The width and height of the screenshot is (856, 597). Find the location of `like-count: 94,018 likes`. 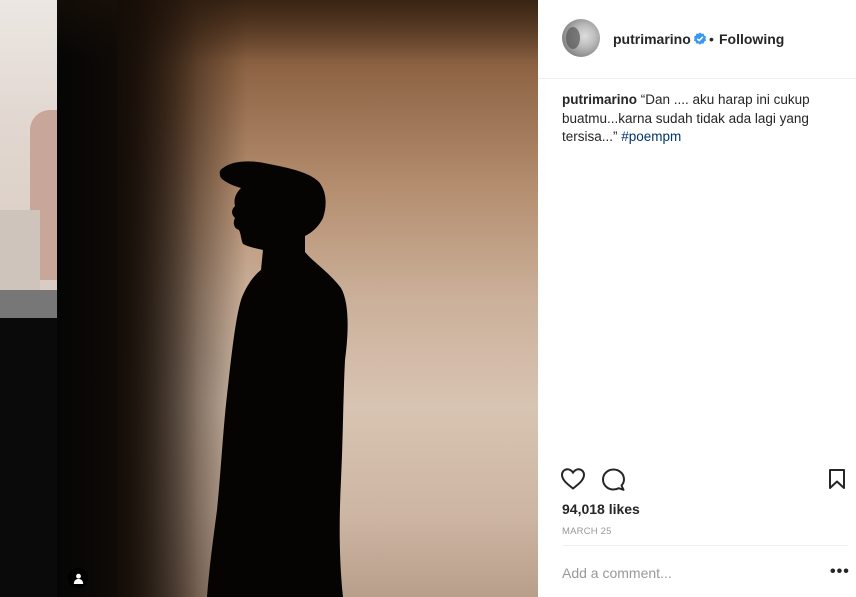

like-count: 94,018 likes is located at coordinates (601, 509).